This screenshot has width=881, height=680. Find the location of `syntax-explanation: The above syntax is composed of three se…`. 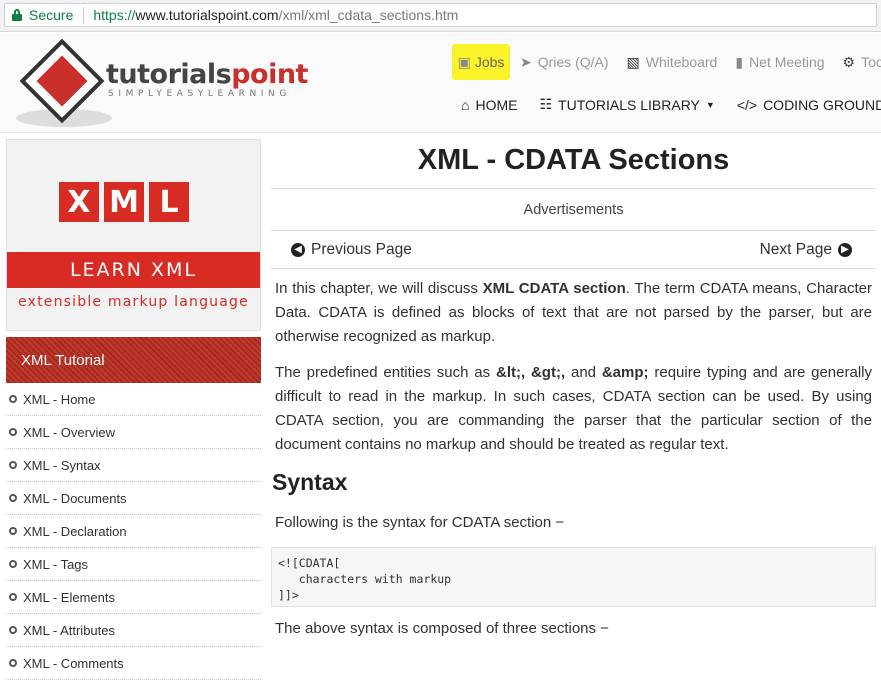

syntax-explanation: The above syntax is composed of three se… is located at coordinates (442, 628).